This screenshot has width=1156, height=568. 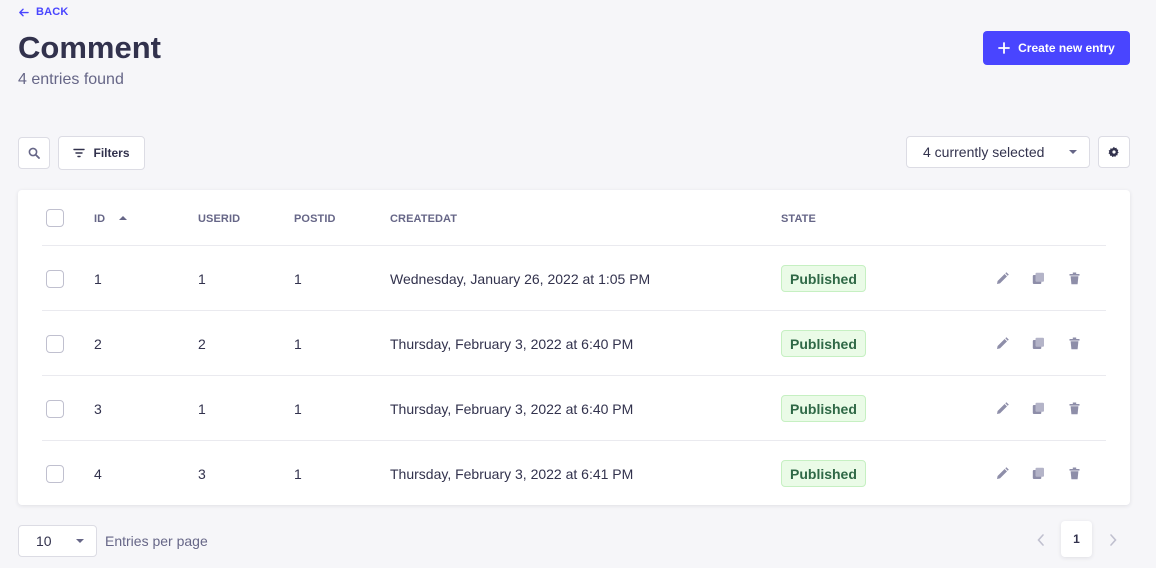 I want to click on column-header-id-label: ID, so click(x=100, y=219).